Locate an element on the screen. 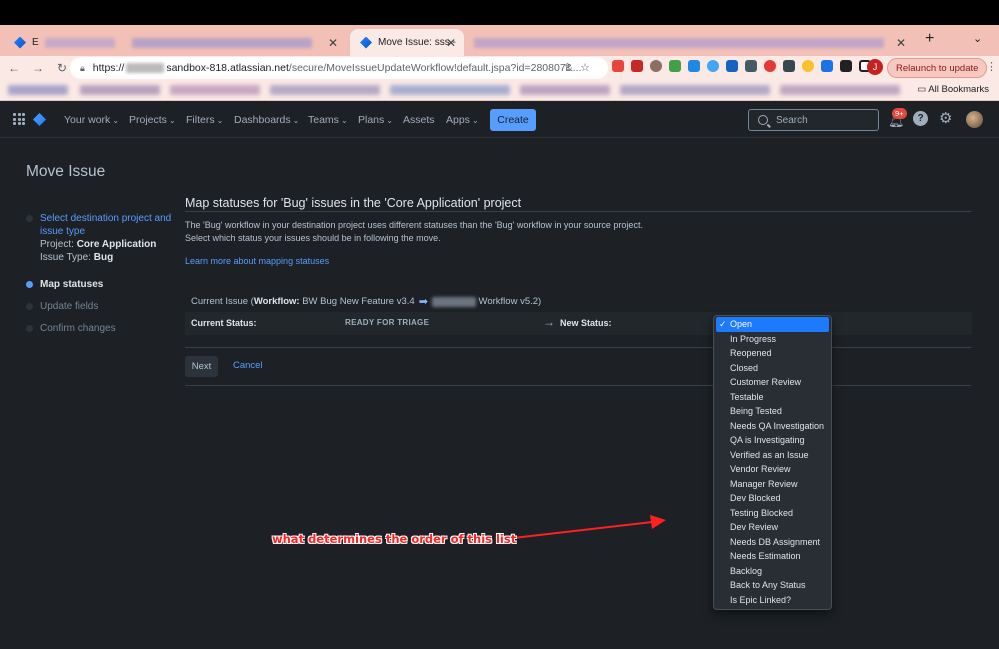 The width and height of the screenshot is (999, 649). annotation-arrow is located at coordinates (585, 527).